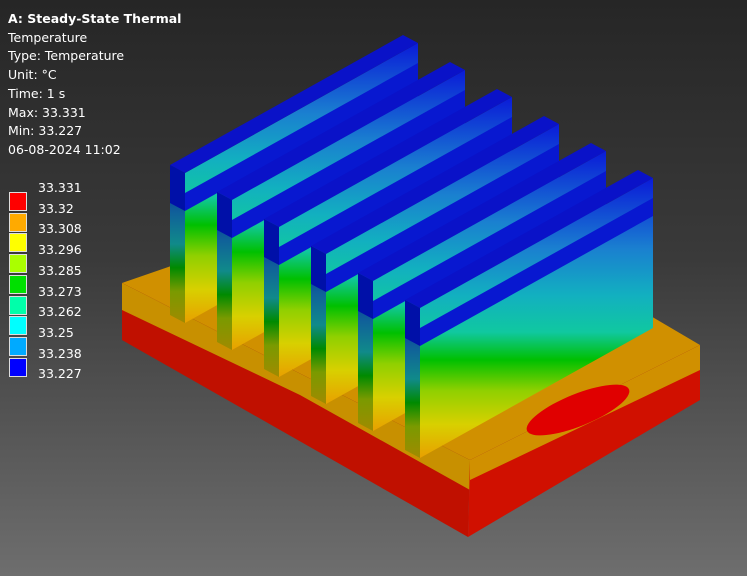 Image resolution: width=747 pixels, height=576 pixels. What do you see at coordinates (60, 187) in the screenshot?
I see `legend-value: 33.331` at bounding box center [60, 187].